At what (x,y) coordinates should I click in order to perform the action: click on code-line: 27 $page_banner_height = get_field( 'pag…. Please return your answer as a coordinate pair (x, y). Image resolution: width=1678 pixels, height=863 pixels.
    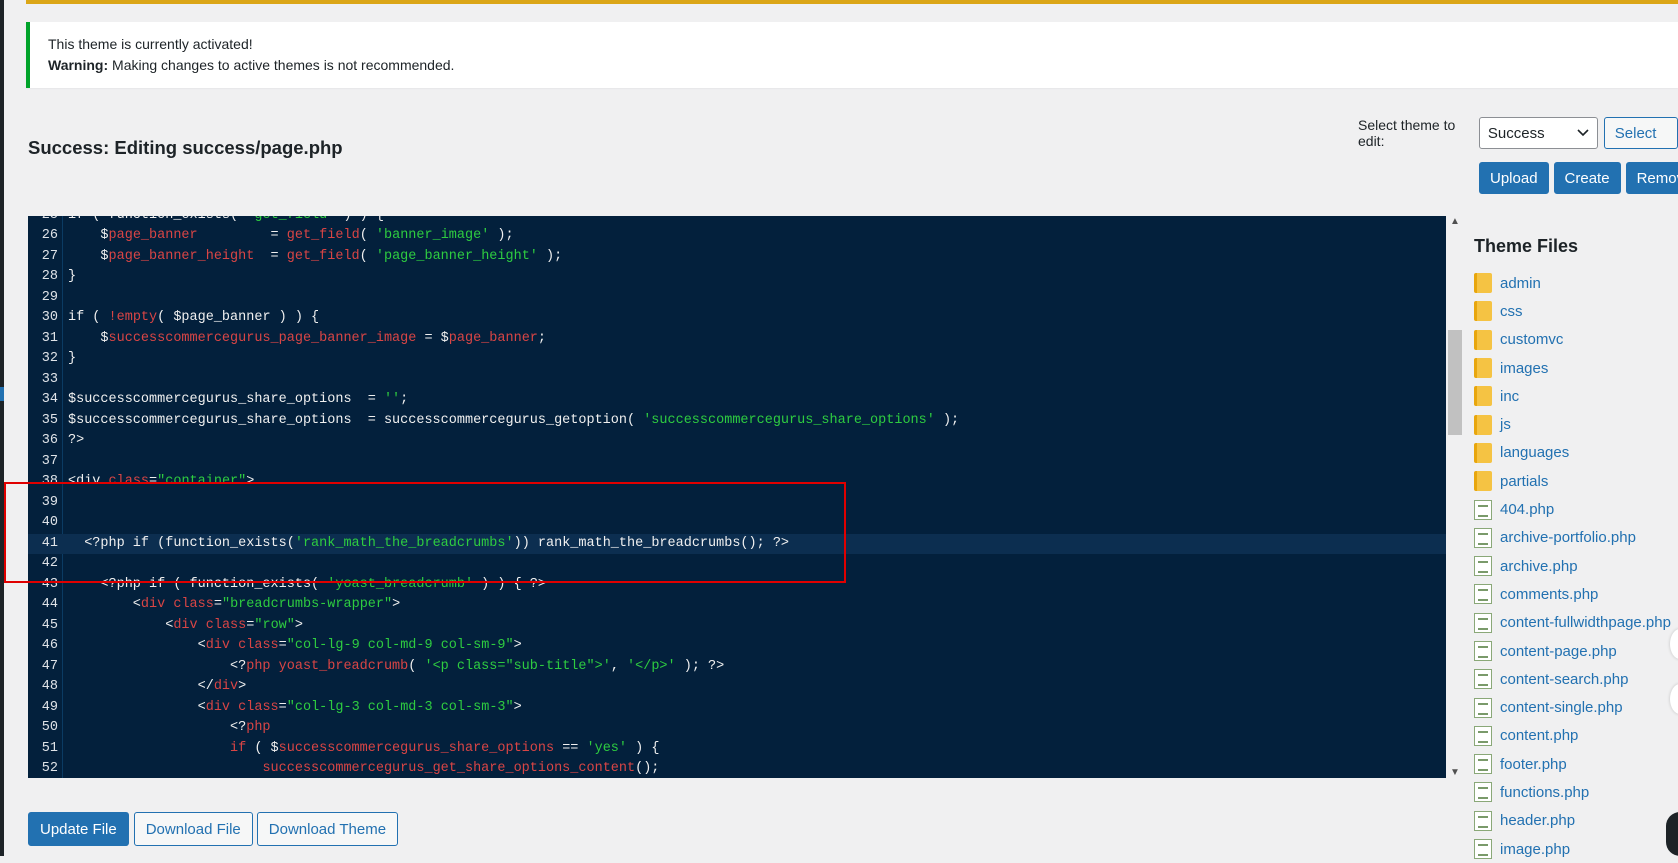
    Looking at the image, I should click on (737, 257).